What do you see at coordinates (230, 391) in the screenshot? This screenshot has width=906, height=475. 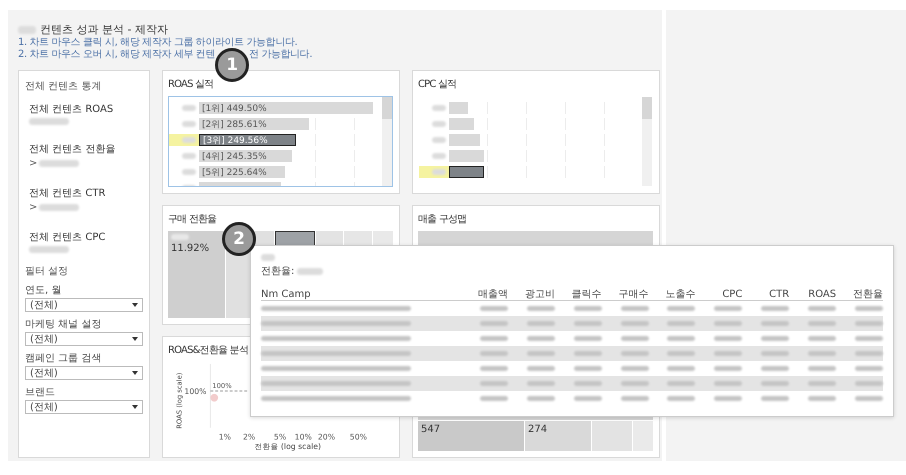 I see `reference-line` at bounding box center [230, 391].